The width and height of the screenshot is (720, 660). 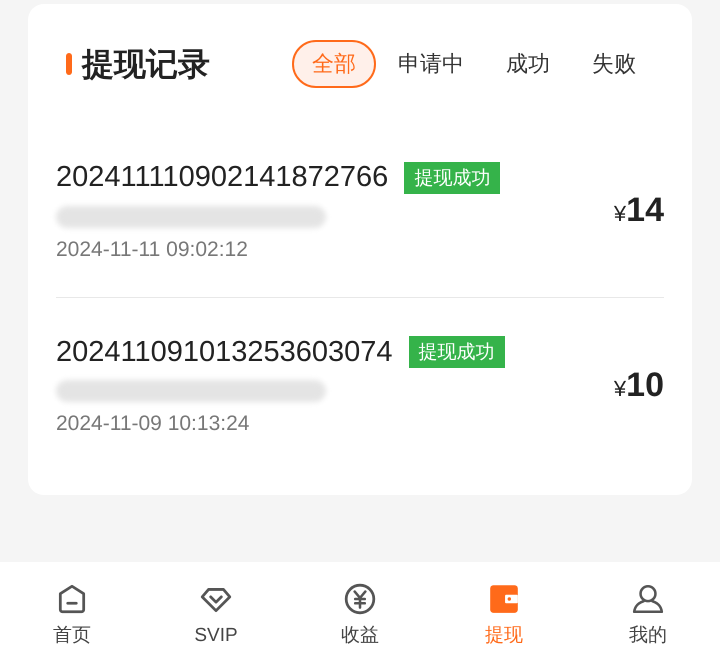 I want to click on amount: 10, so click(x=645, y=385).